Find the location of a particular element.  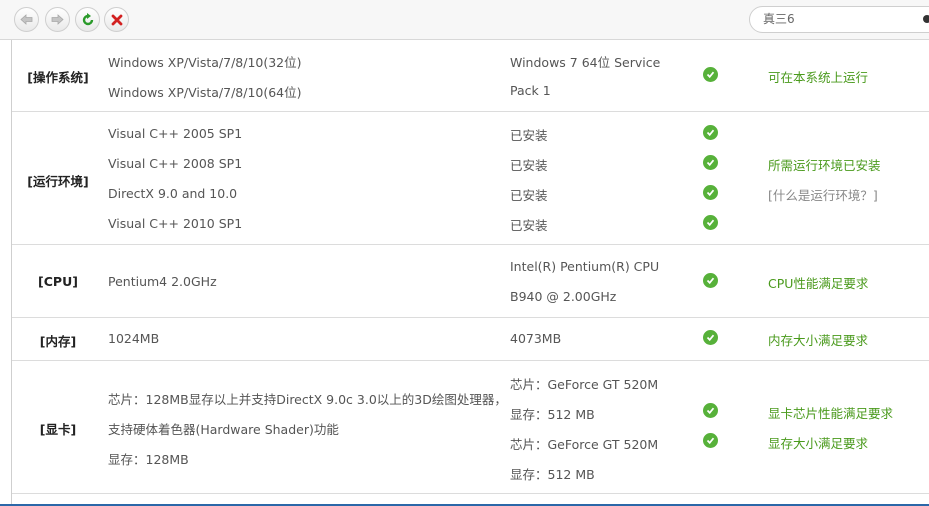

back-arrow-icon is located at coordinates (26, 19).